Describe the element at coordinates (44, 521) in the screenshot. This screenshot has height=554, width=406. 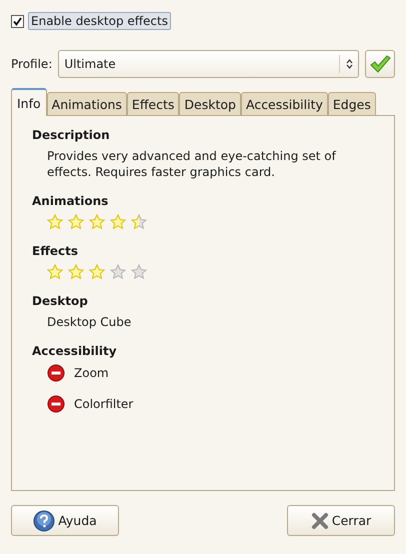
I see `help-icon` at that location.